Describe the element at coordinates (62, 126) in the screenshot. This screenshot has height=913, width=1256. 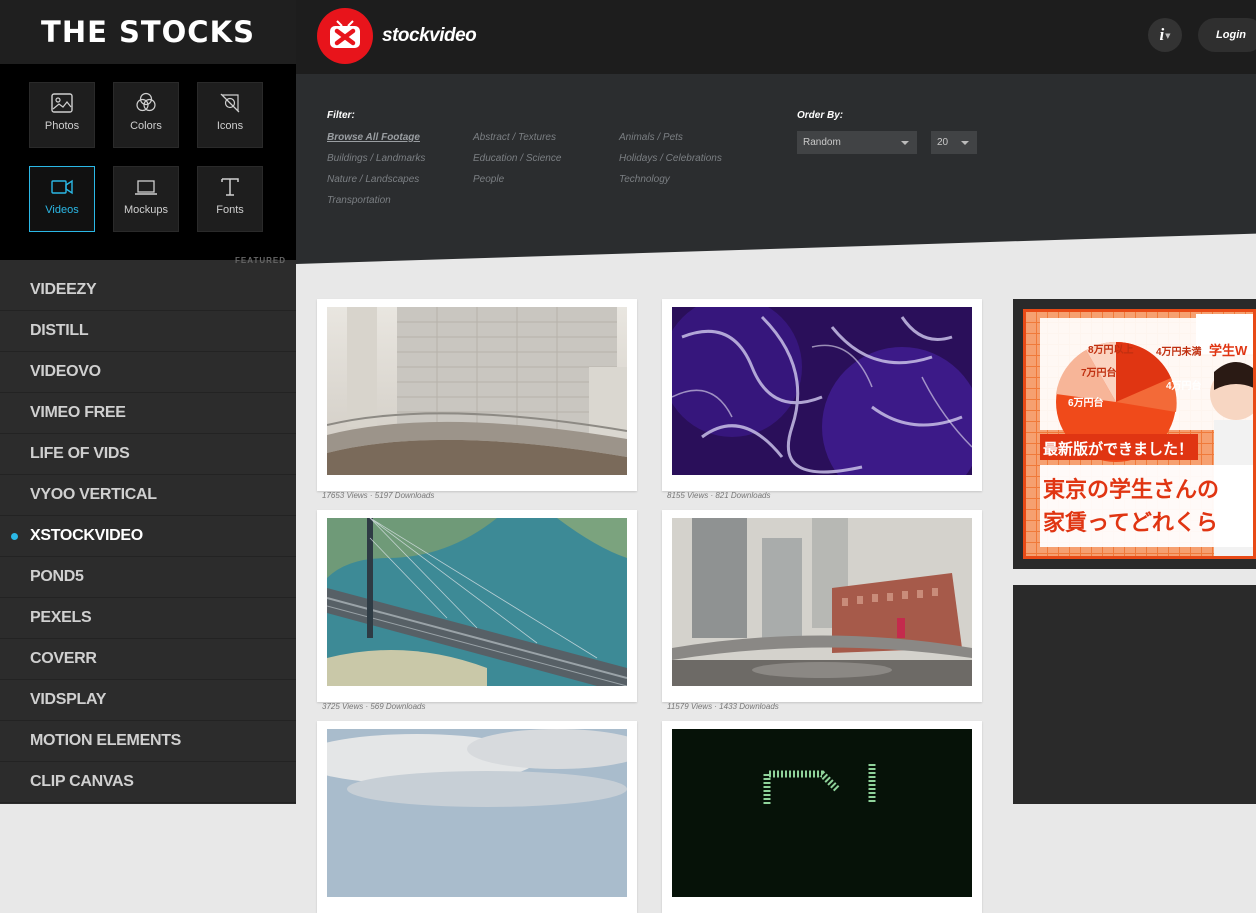
I see `category-label: Photos` at that location.